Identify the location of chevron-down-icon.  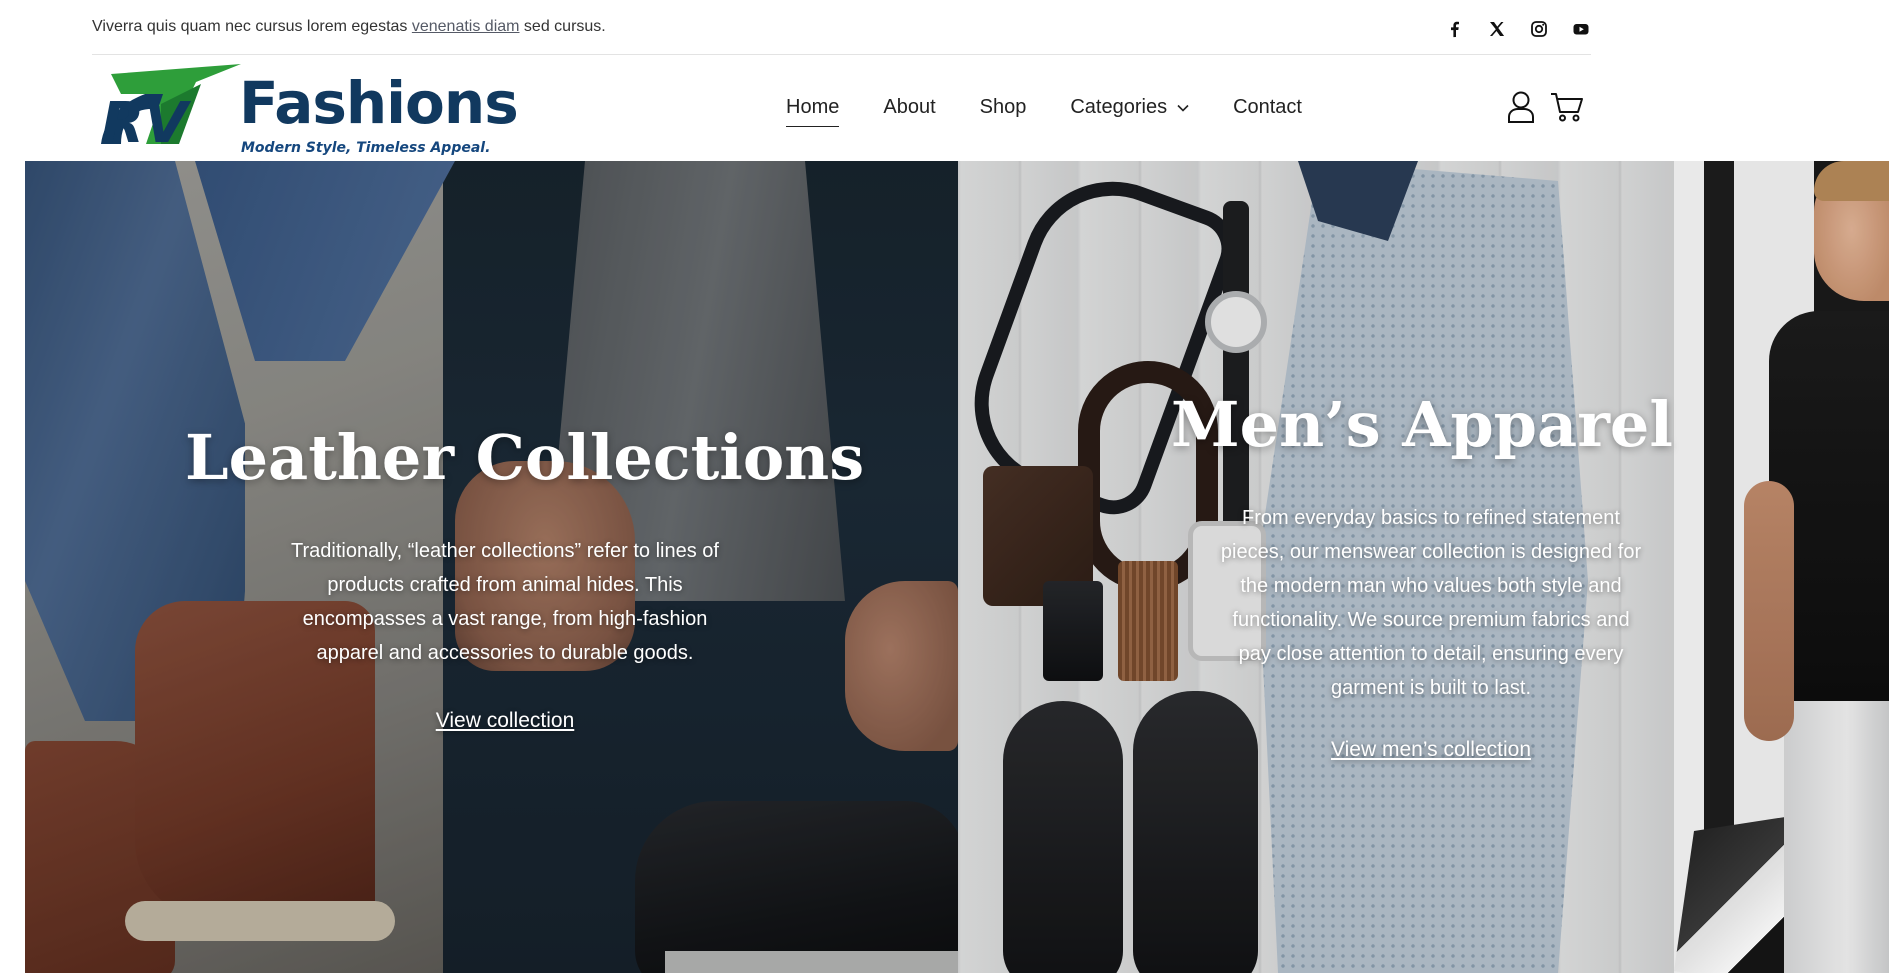
(1183, 108).